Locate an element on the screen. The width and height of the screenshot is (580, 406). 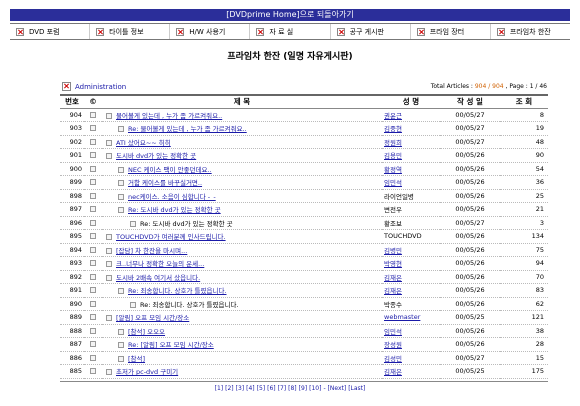
table-row: 897 Re: 도시바 dvd가 있는 정확한 곳 변전우 00/05/26 21 is located at coordinates (304, 209).